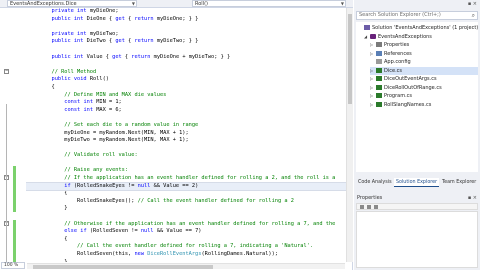  I want to click on zoom-dropdown: 100 %, so click(13, 265).